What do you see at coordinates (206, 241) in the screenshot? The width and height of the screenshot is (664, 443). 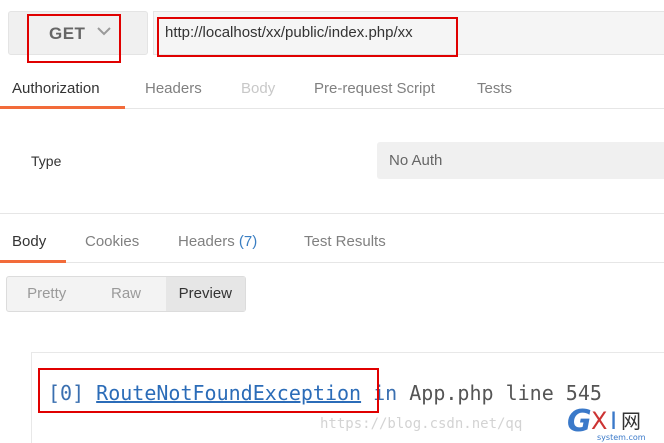 I see `response-headers-label: Headers` at bounding box center [206, 241].